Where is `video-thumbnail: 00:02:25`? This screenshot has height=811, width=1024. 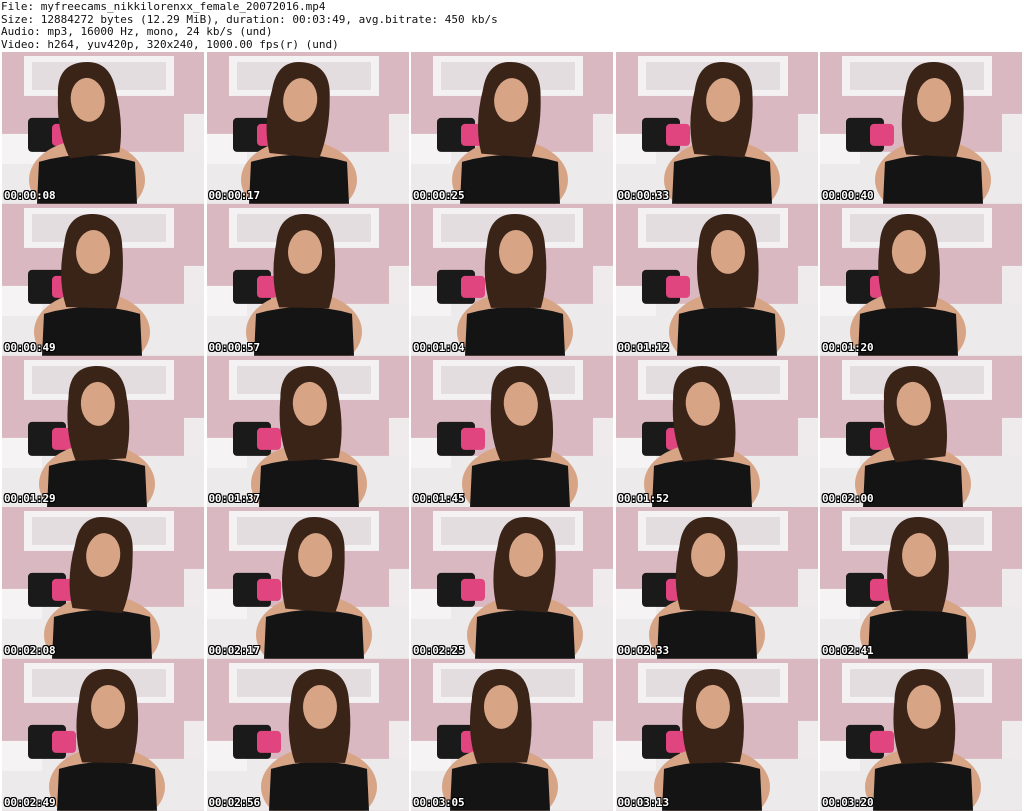
video-thumbnail: 00:02:25 is located at coordinates (512, 583).